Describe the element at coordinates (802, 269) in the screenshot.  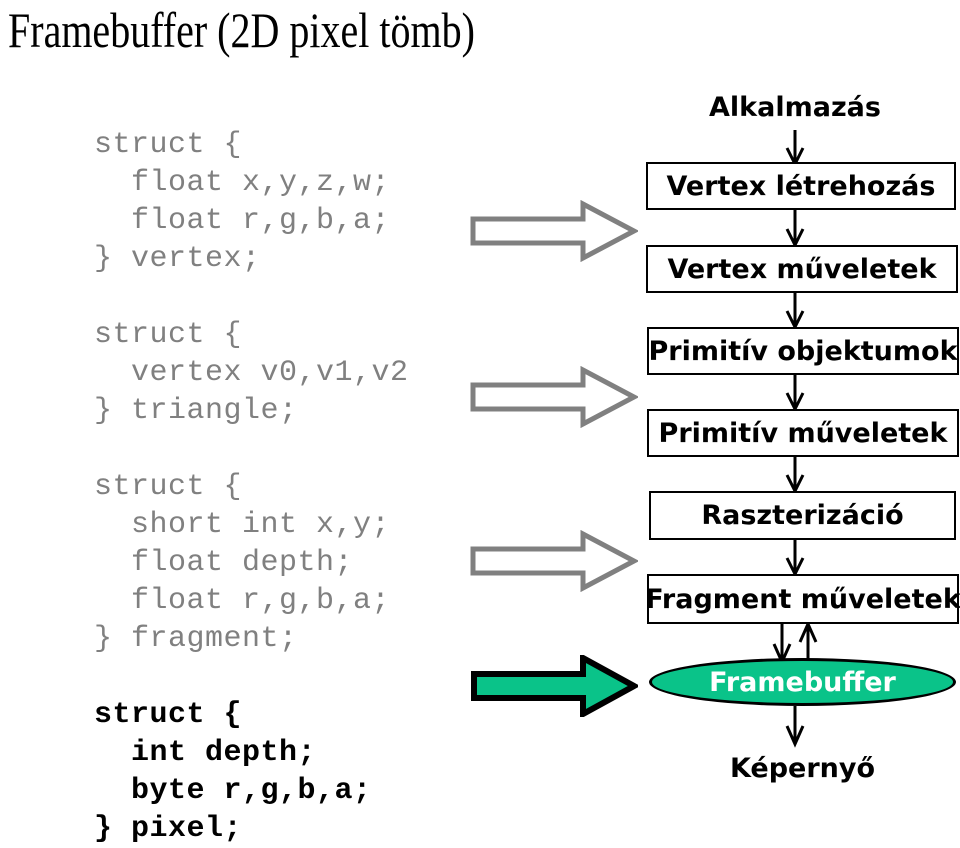
I see `pipeline-stage-vertex-muveletek: Vertex műveletek` at that location.